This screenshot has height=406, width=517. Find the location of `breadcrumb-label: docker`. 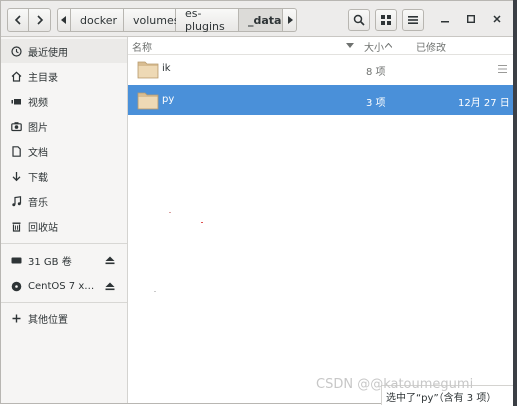

breadcrumb-label: docker is located at coordinates (99, 20).